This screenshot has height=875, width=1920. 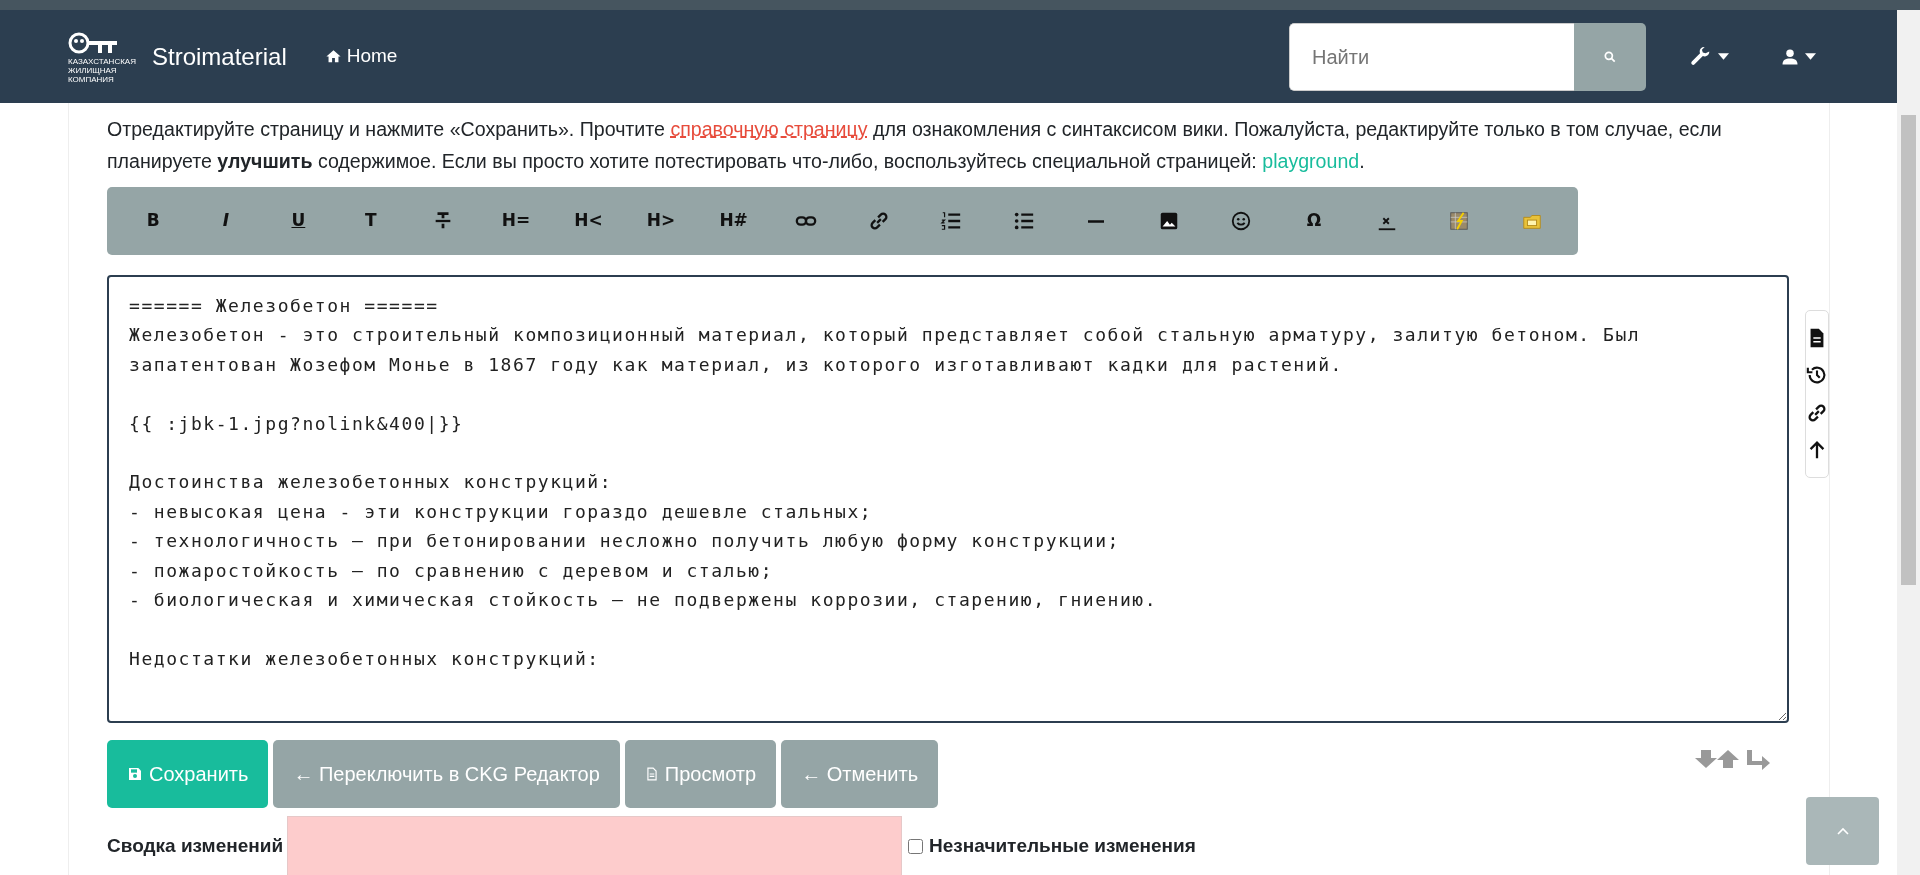 What do you see at coordinates (219, 56) in the screenshot?
I see `site-title: Stroimaterial` at bounding box center [219, 56].